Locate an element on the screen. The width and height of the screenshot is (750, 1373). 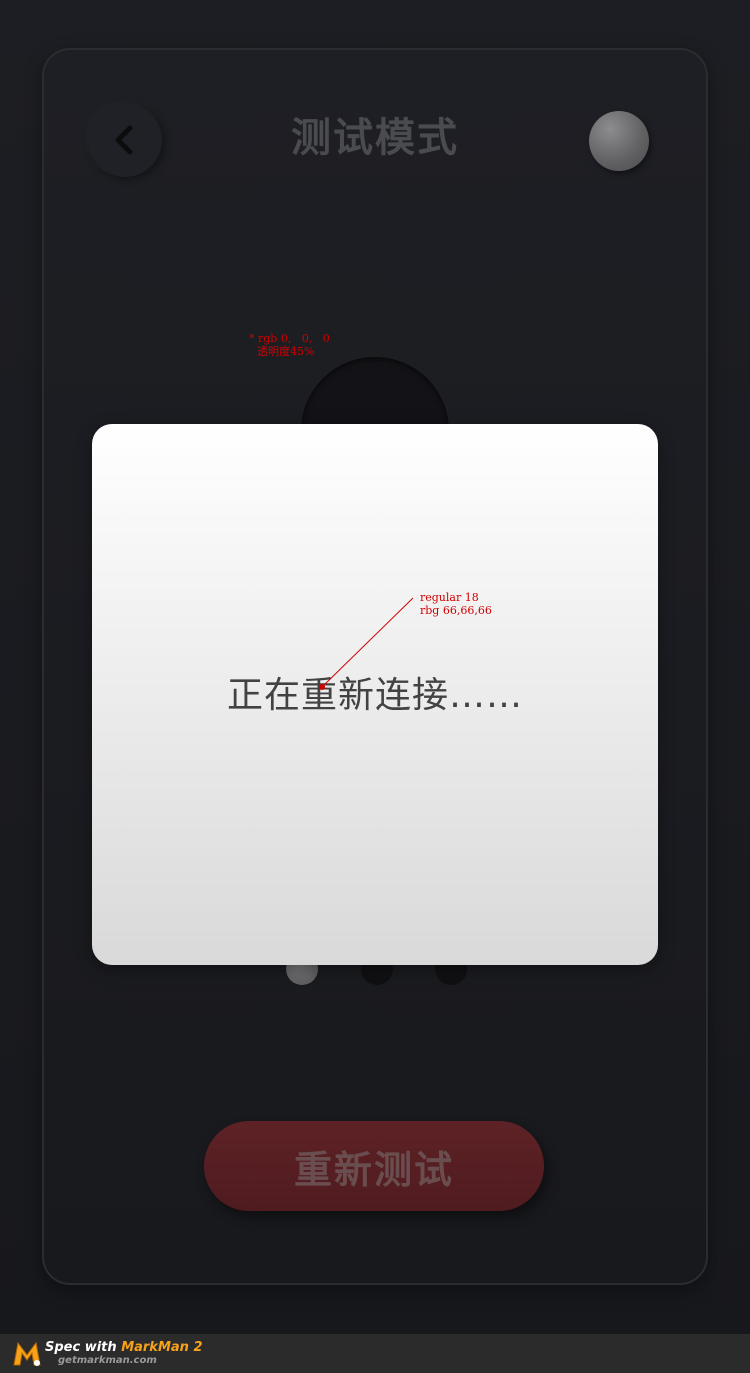
markman-prefix: Spec with is located at coordinates (83, 1347).